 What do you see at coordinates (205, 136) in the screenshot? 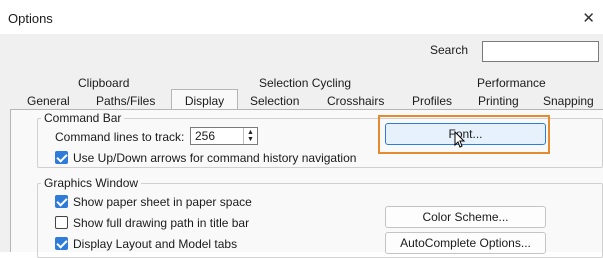
I see `command-lines-value: 256` at bounding box center [205, 136].